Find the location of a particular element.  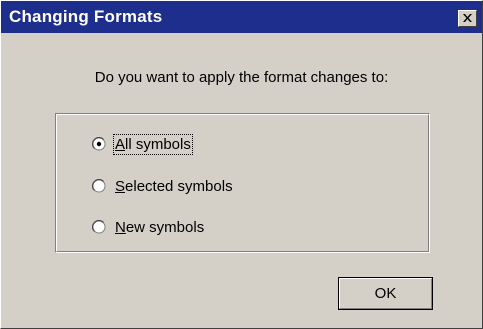

radio-new-symbols: New symbols is located at coordinates (148, 227).